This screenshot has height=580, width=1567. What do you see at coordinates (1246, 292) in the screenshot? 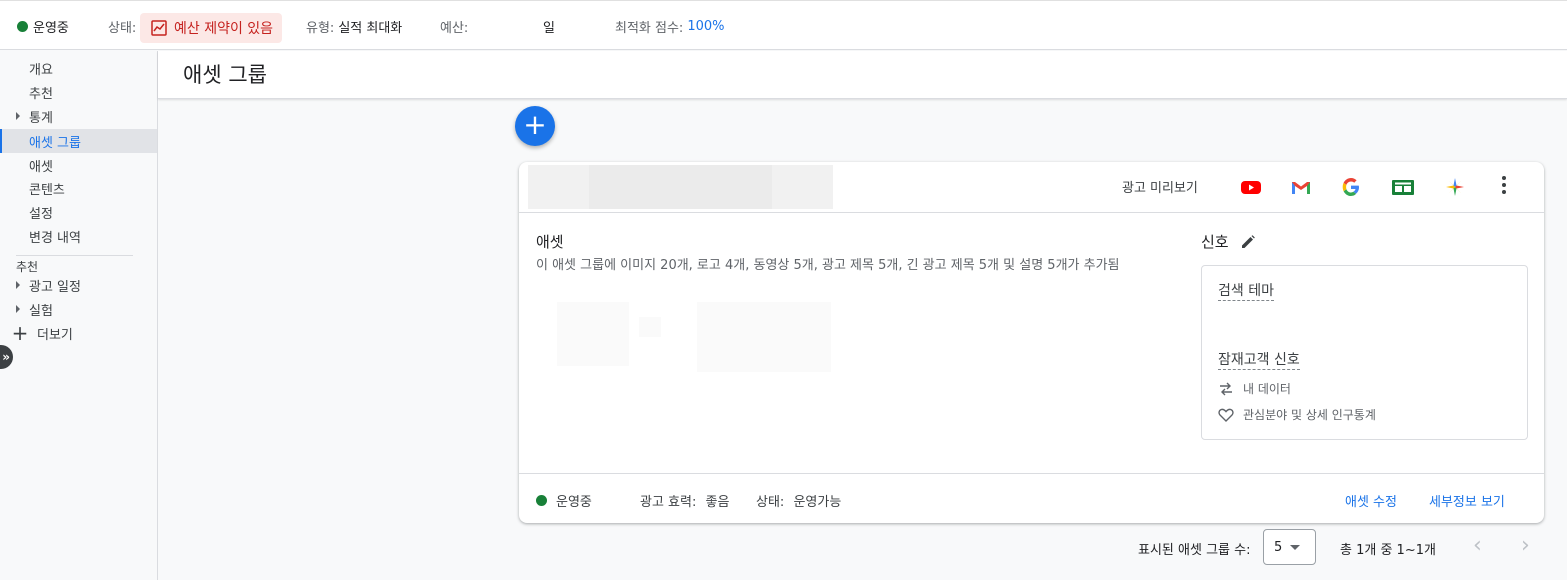
I see `search-themes-link: 검색 테마` at bounding box center [1246, 292].